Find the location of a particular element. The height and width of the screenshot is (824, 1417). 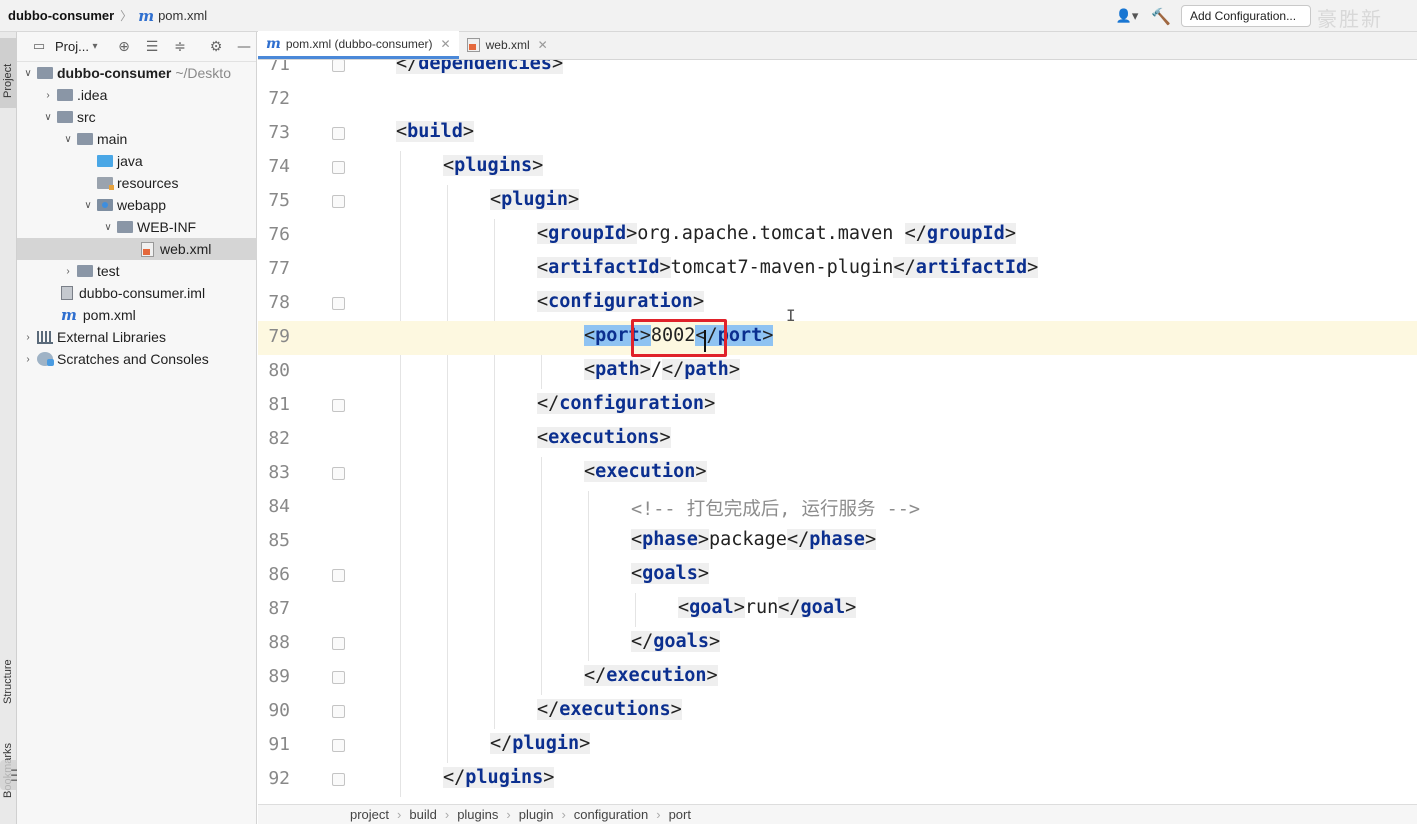

user-account-icon: 👤▾ is located at coordinates (1127, 16).